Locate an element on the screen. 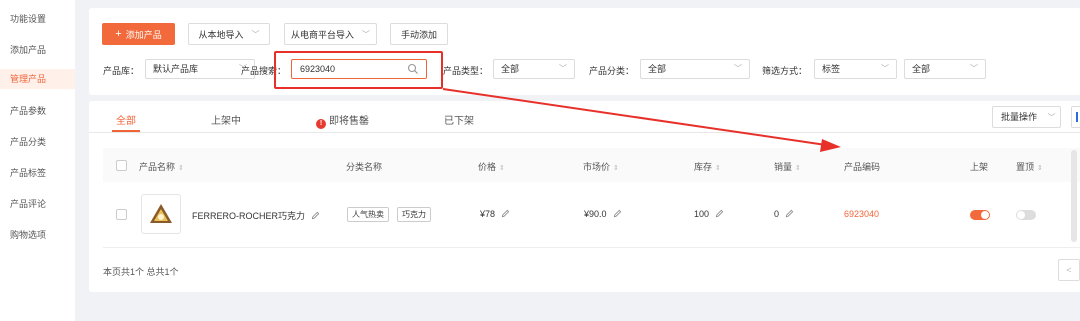 The height and width of the screenshot is (321, 1080). import-ecommerce-button: 从电商平台导入 ﹀ is located at coordinates (330, 34).